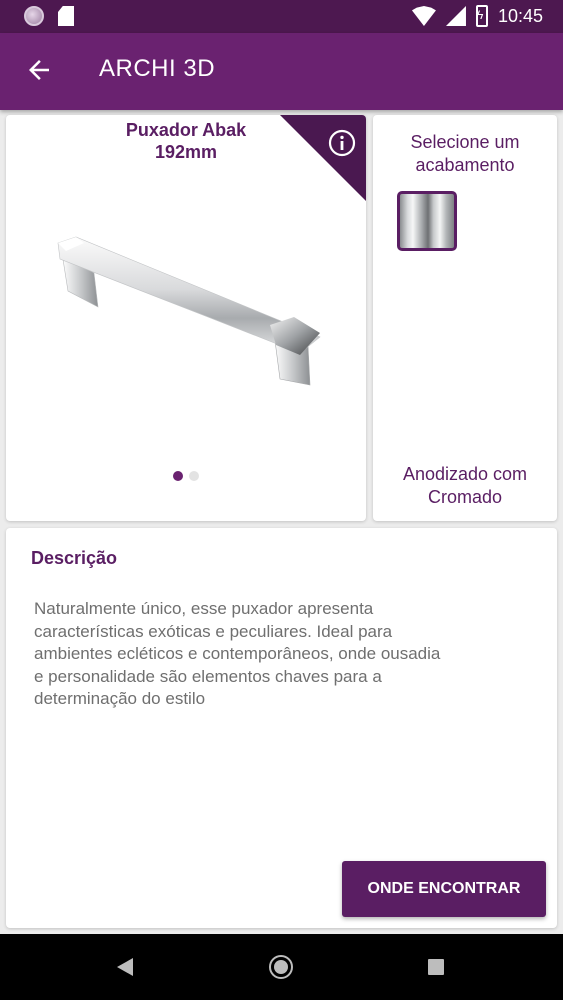 The height and width of the screenshot is (1000, 563). I want to click on battery-charging-icon, so click(481, 16).